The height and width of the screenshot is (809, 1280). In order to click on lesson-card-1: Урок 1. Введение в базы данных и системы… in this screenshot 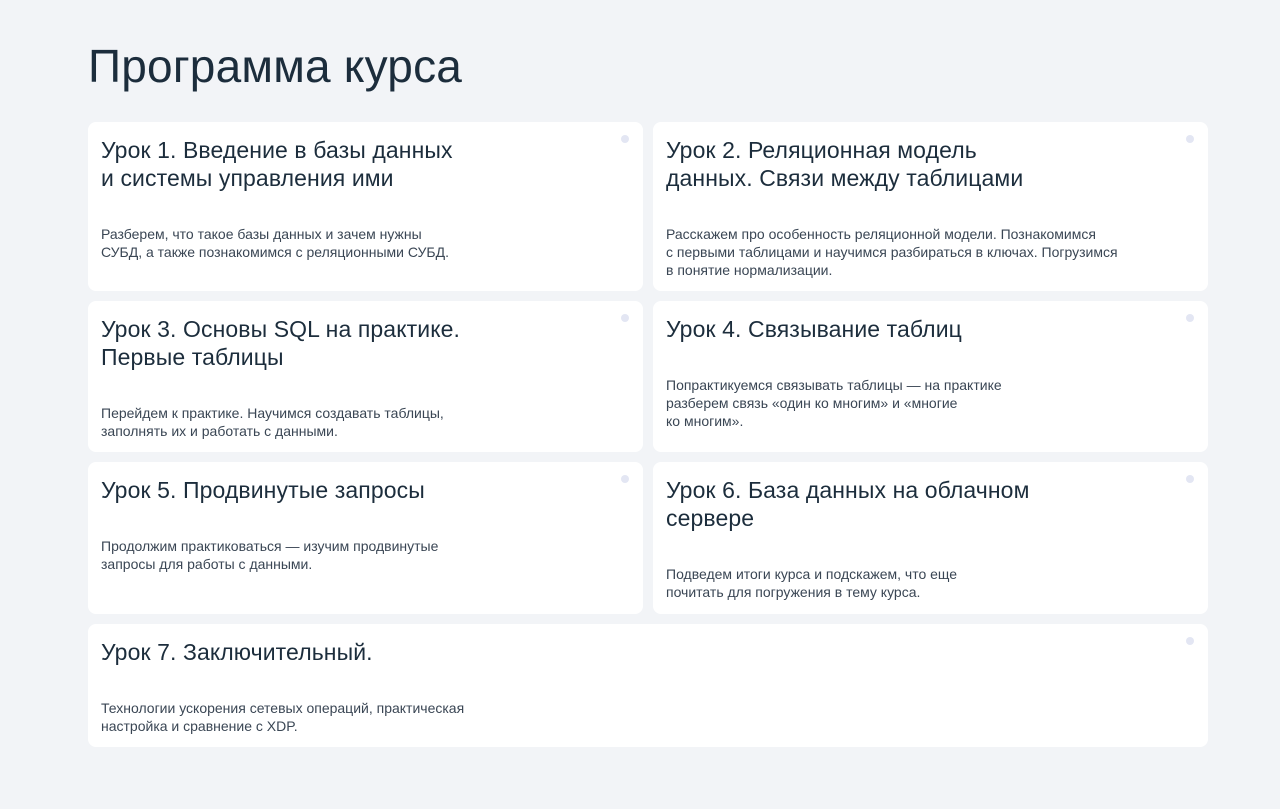, I will do `click(365, 206)`.